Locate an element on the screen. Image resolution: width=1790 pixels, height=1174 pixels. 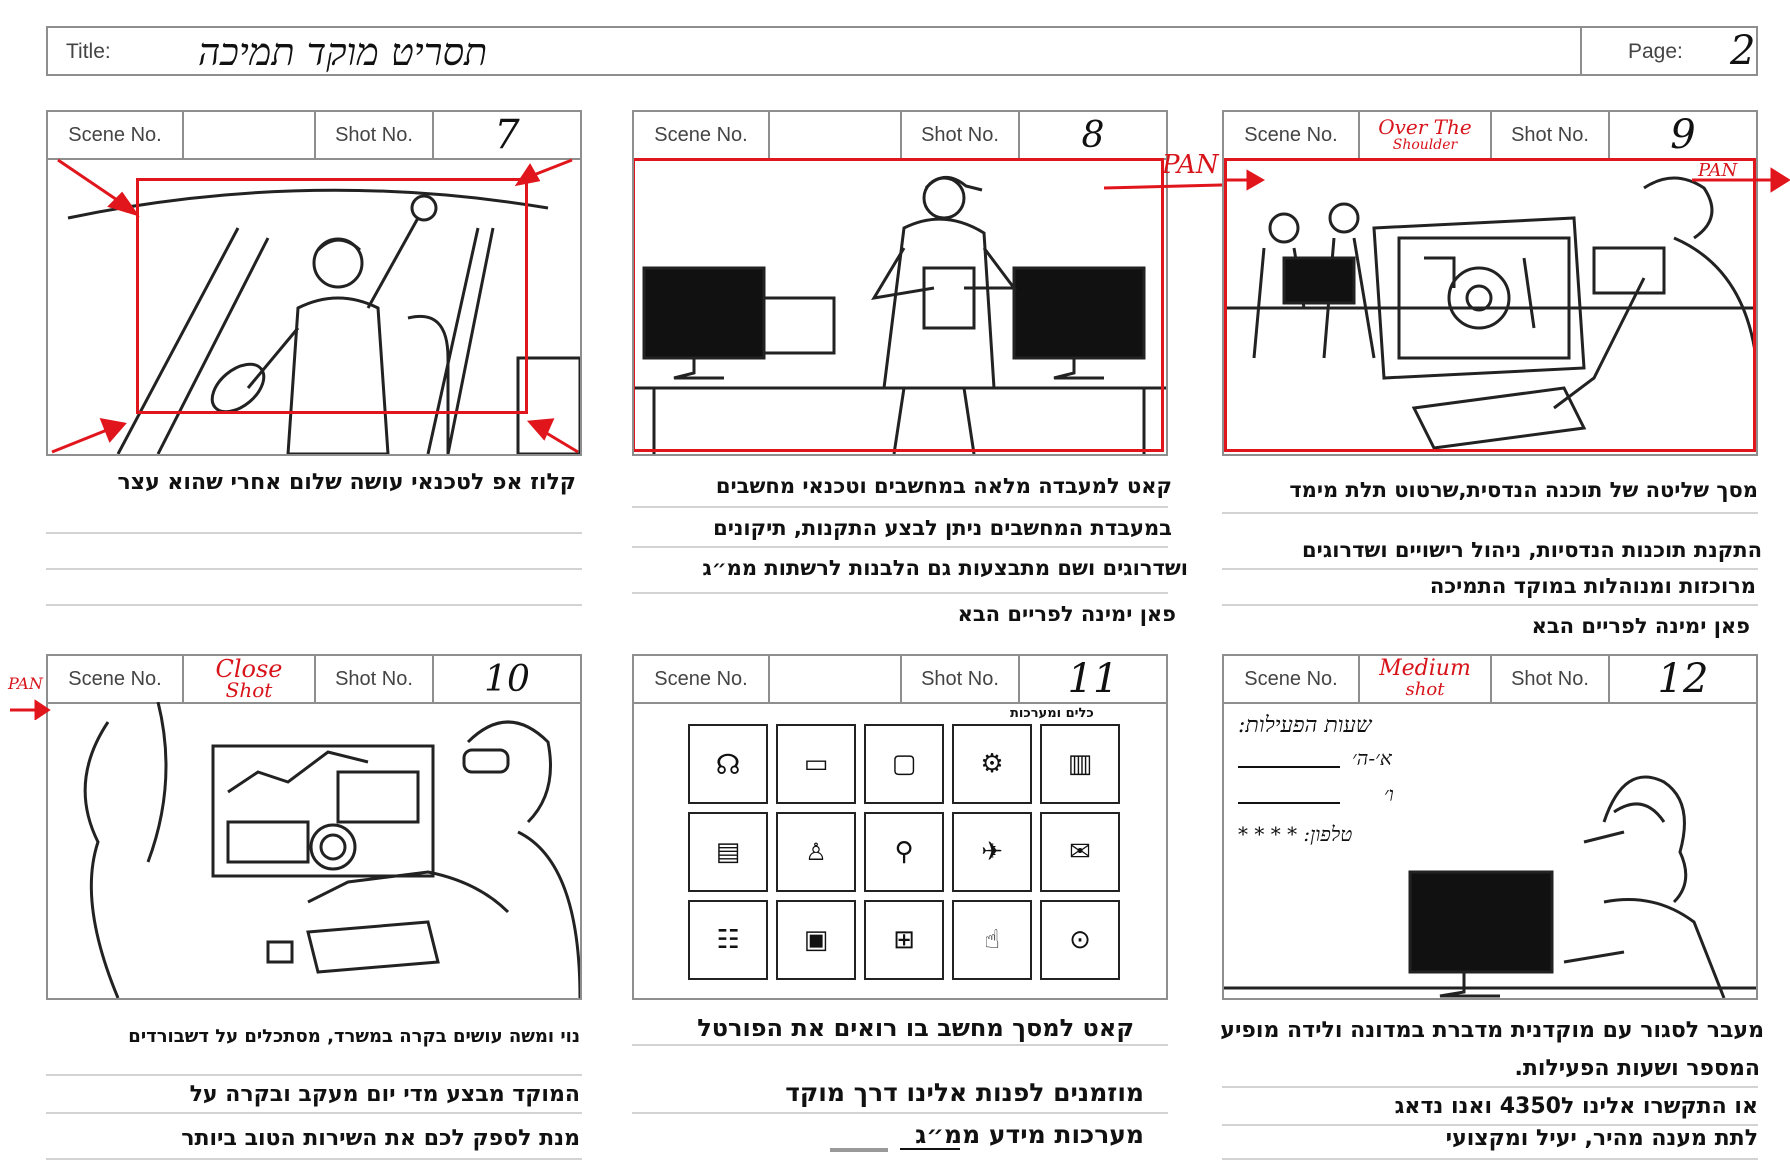
page-number: 2 is located at coordinates (1743, 51).